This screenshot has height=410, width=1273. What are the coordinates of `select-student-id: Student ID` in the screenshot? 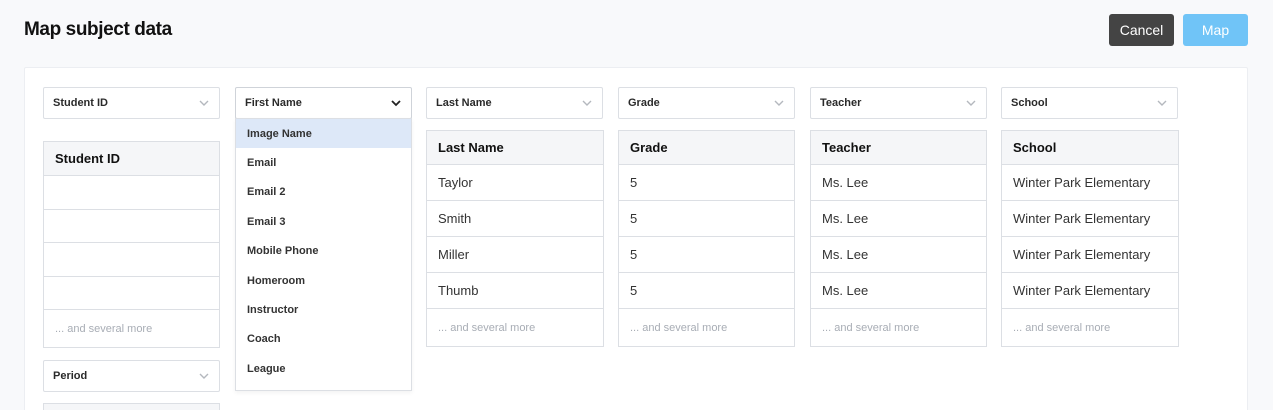 It's located at (131, 103).